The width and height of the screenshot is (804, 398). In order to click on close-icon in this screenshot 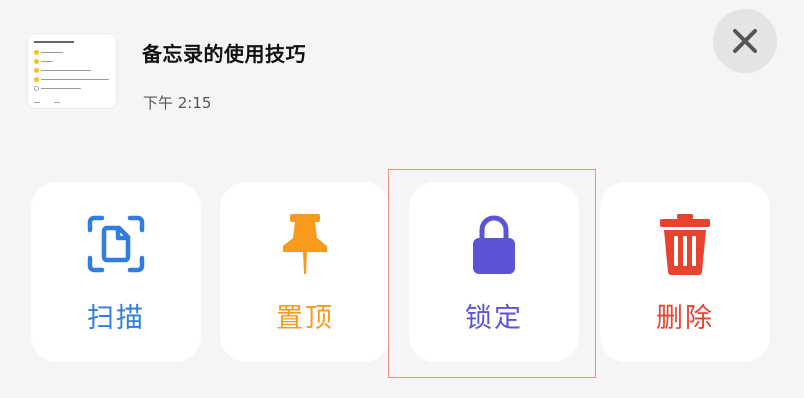, I will do `click(745, 41)`.